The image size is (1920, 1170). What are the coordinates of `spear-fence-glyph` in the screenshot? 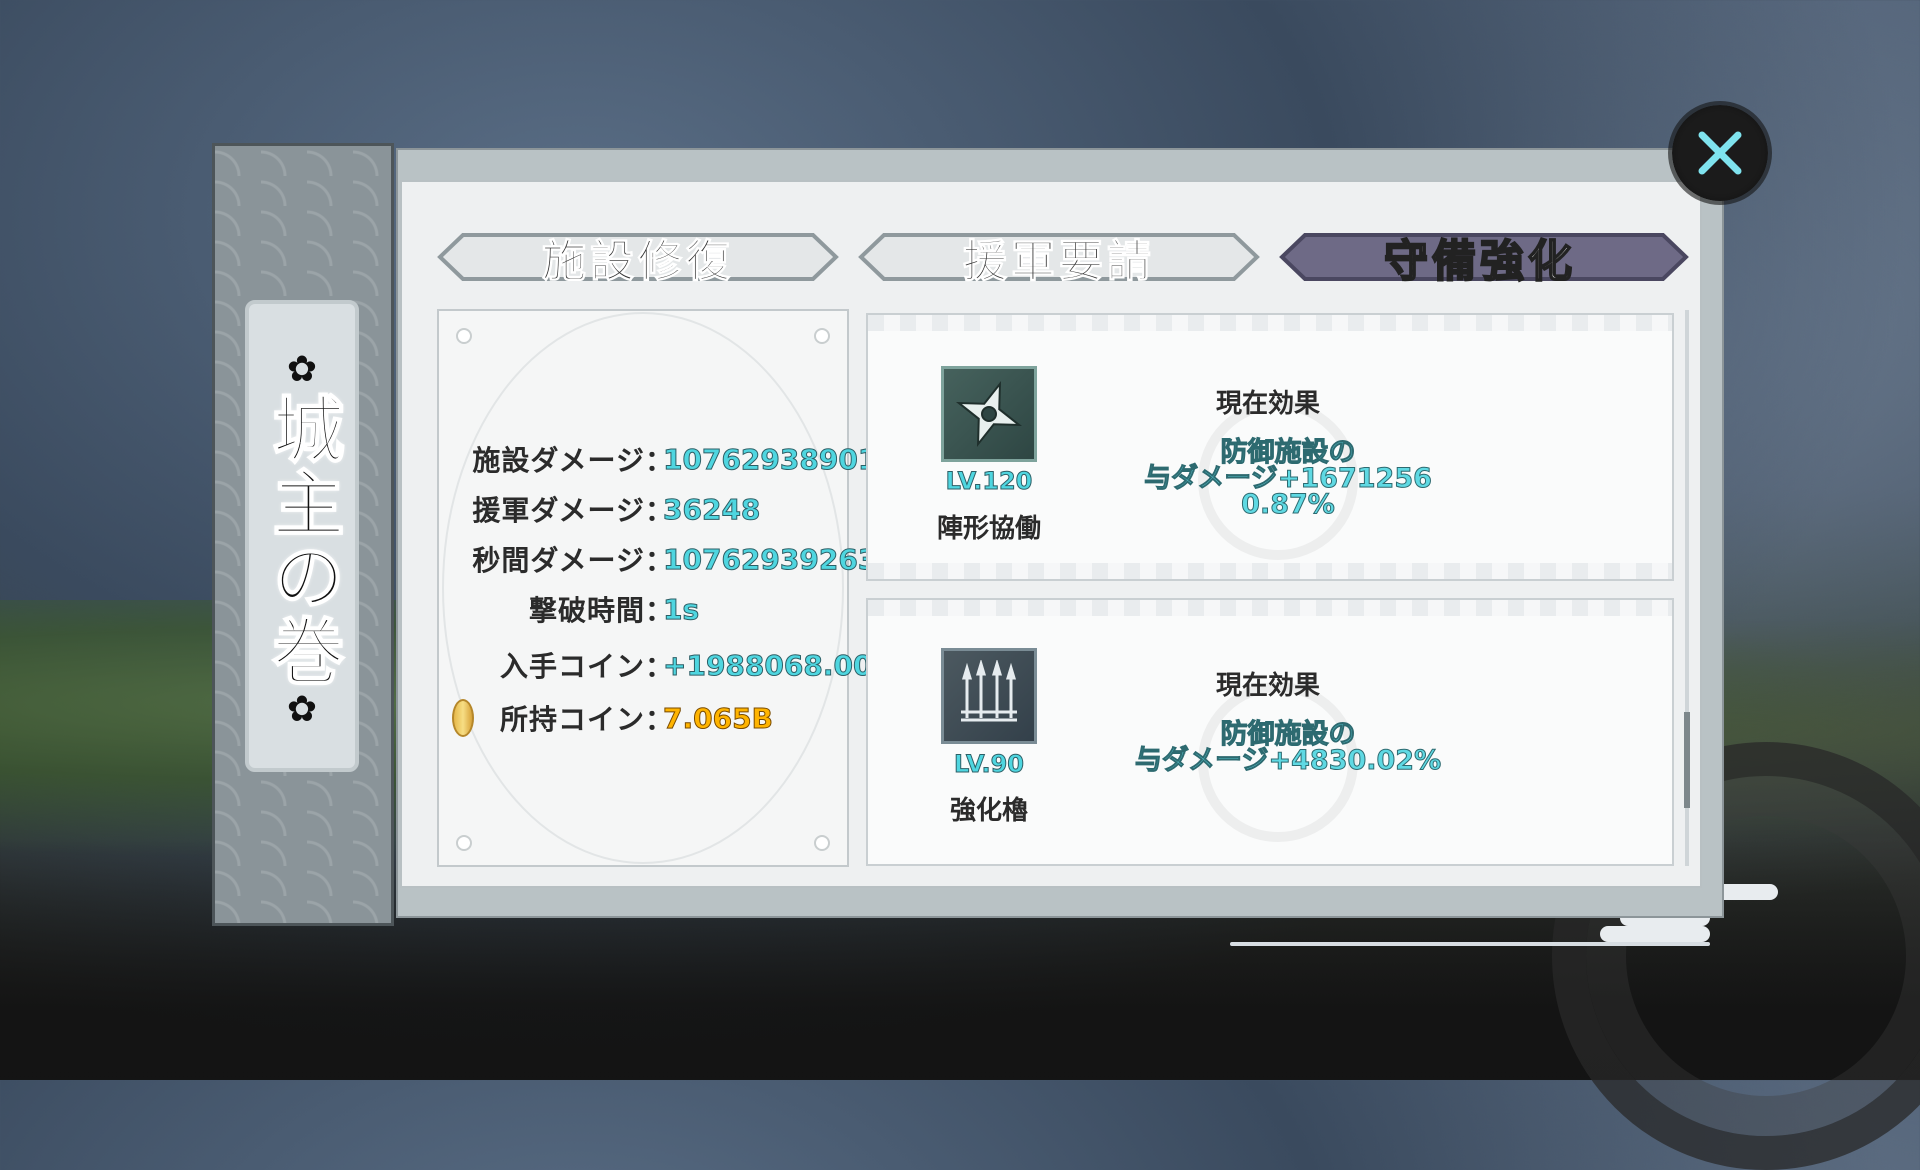 It's located at (989, 691).